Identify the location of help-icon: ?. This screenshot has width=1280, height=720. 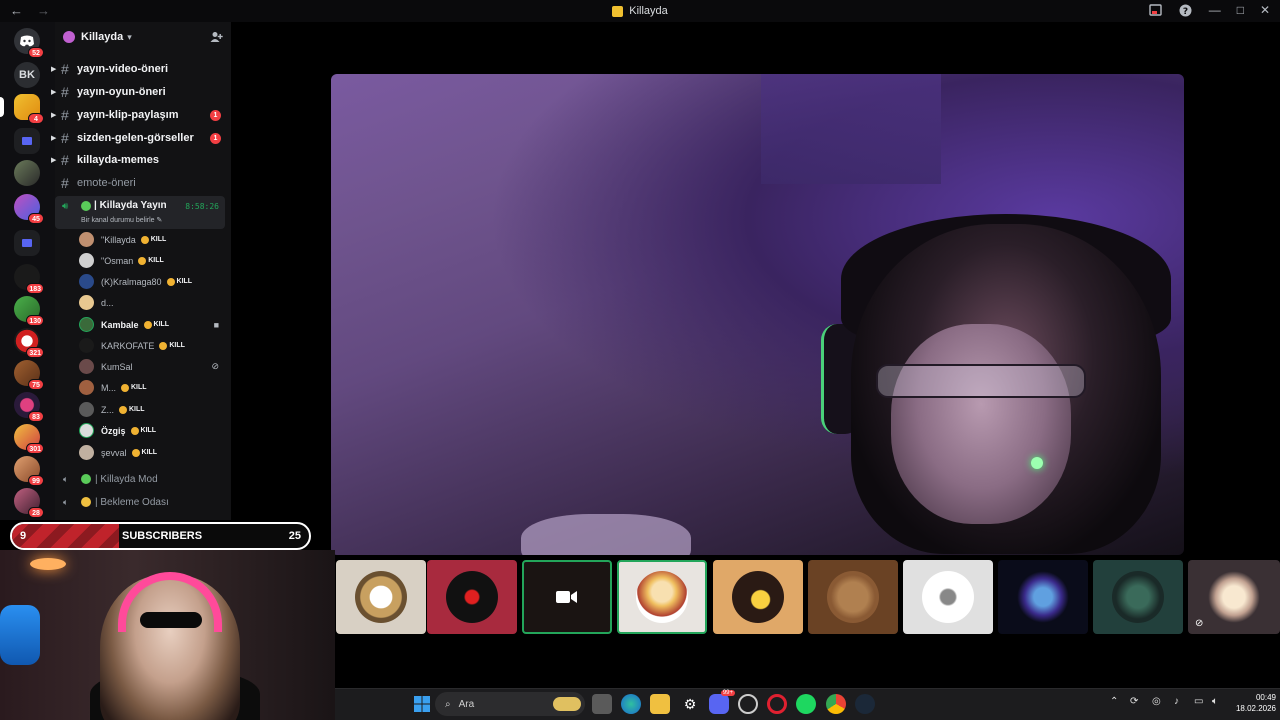
(1186, 10).